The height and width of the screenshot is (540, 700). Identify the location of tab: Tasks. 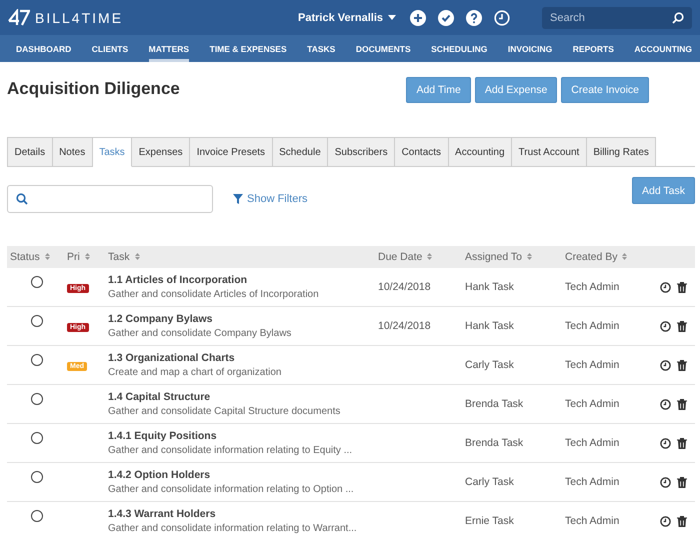
(112, 152).